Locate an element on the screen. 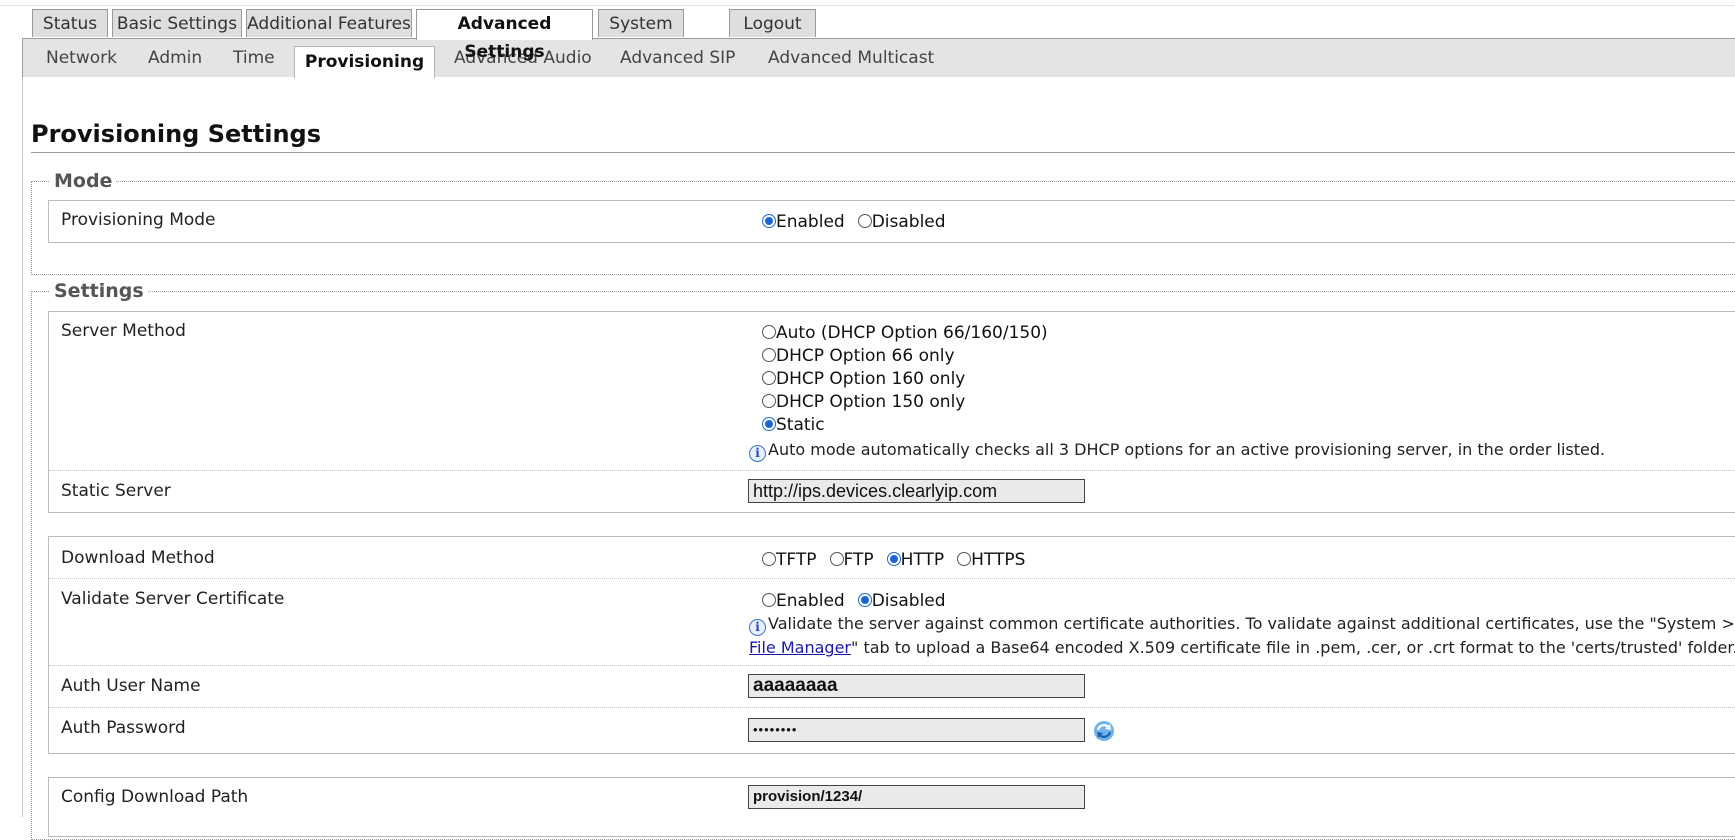 This screenshot has height=840, width=1735. server-method-dhcp150: DHCP Option 150 only is located at coordinates (905, 402).